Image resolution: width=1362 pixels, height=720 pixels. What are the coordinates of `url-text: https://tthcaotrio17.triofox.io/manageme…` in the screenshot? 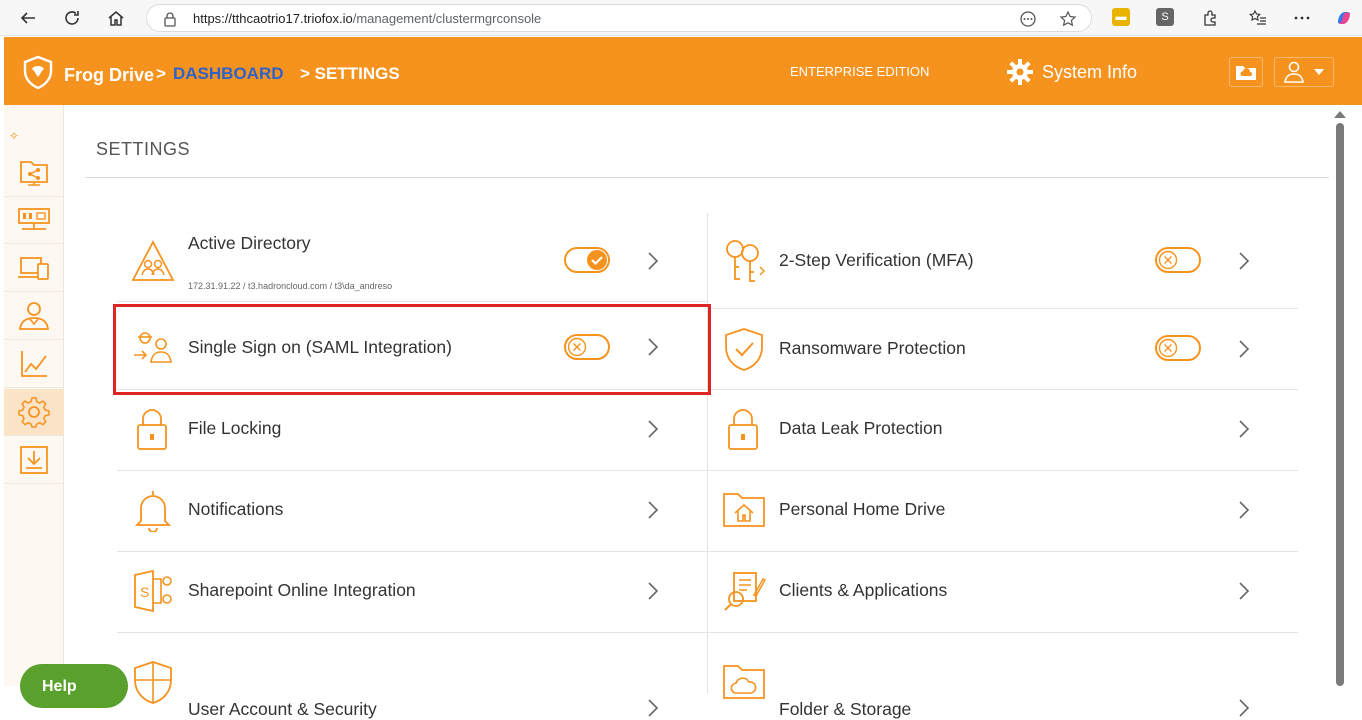 It's located at (367, 18).